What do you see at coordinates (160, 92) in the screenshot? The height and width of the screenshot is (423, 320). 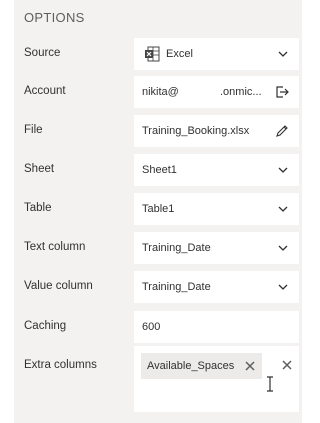 I see `account-value-prefix: nikita@` at bounding box center [160, 92].